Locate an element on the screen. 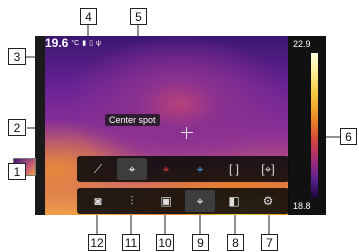  no-measurement-button: ⟋ is located at coordinates (98, 169).